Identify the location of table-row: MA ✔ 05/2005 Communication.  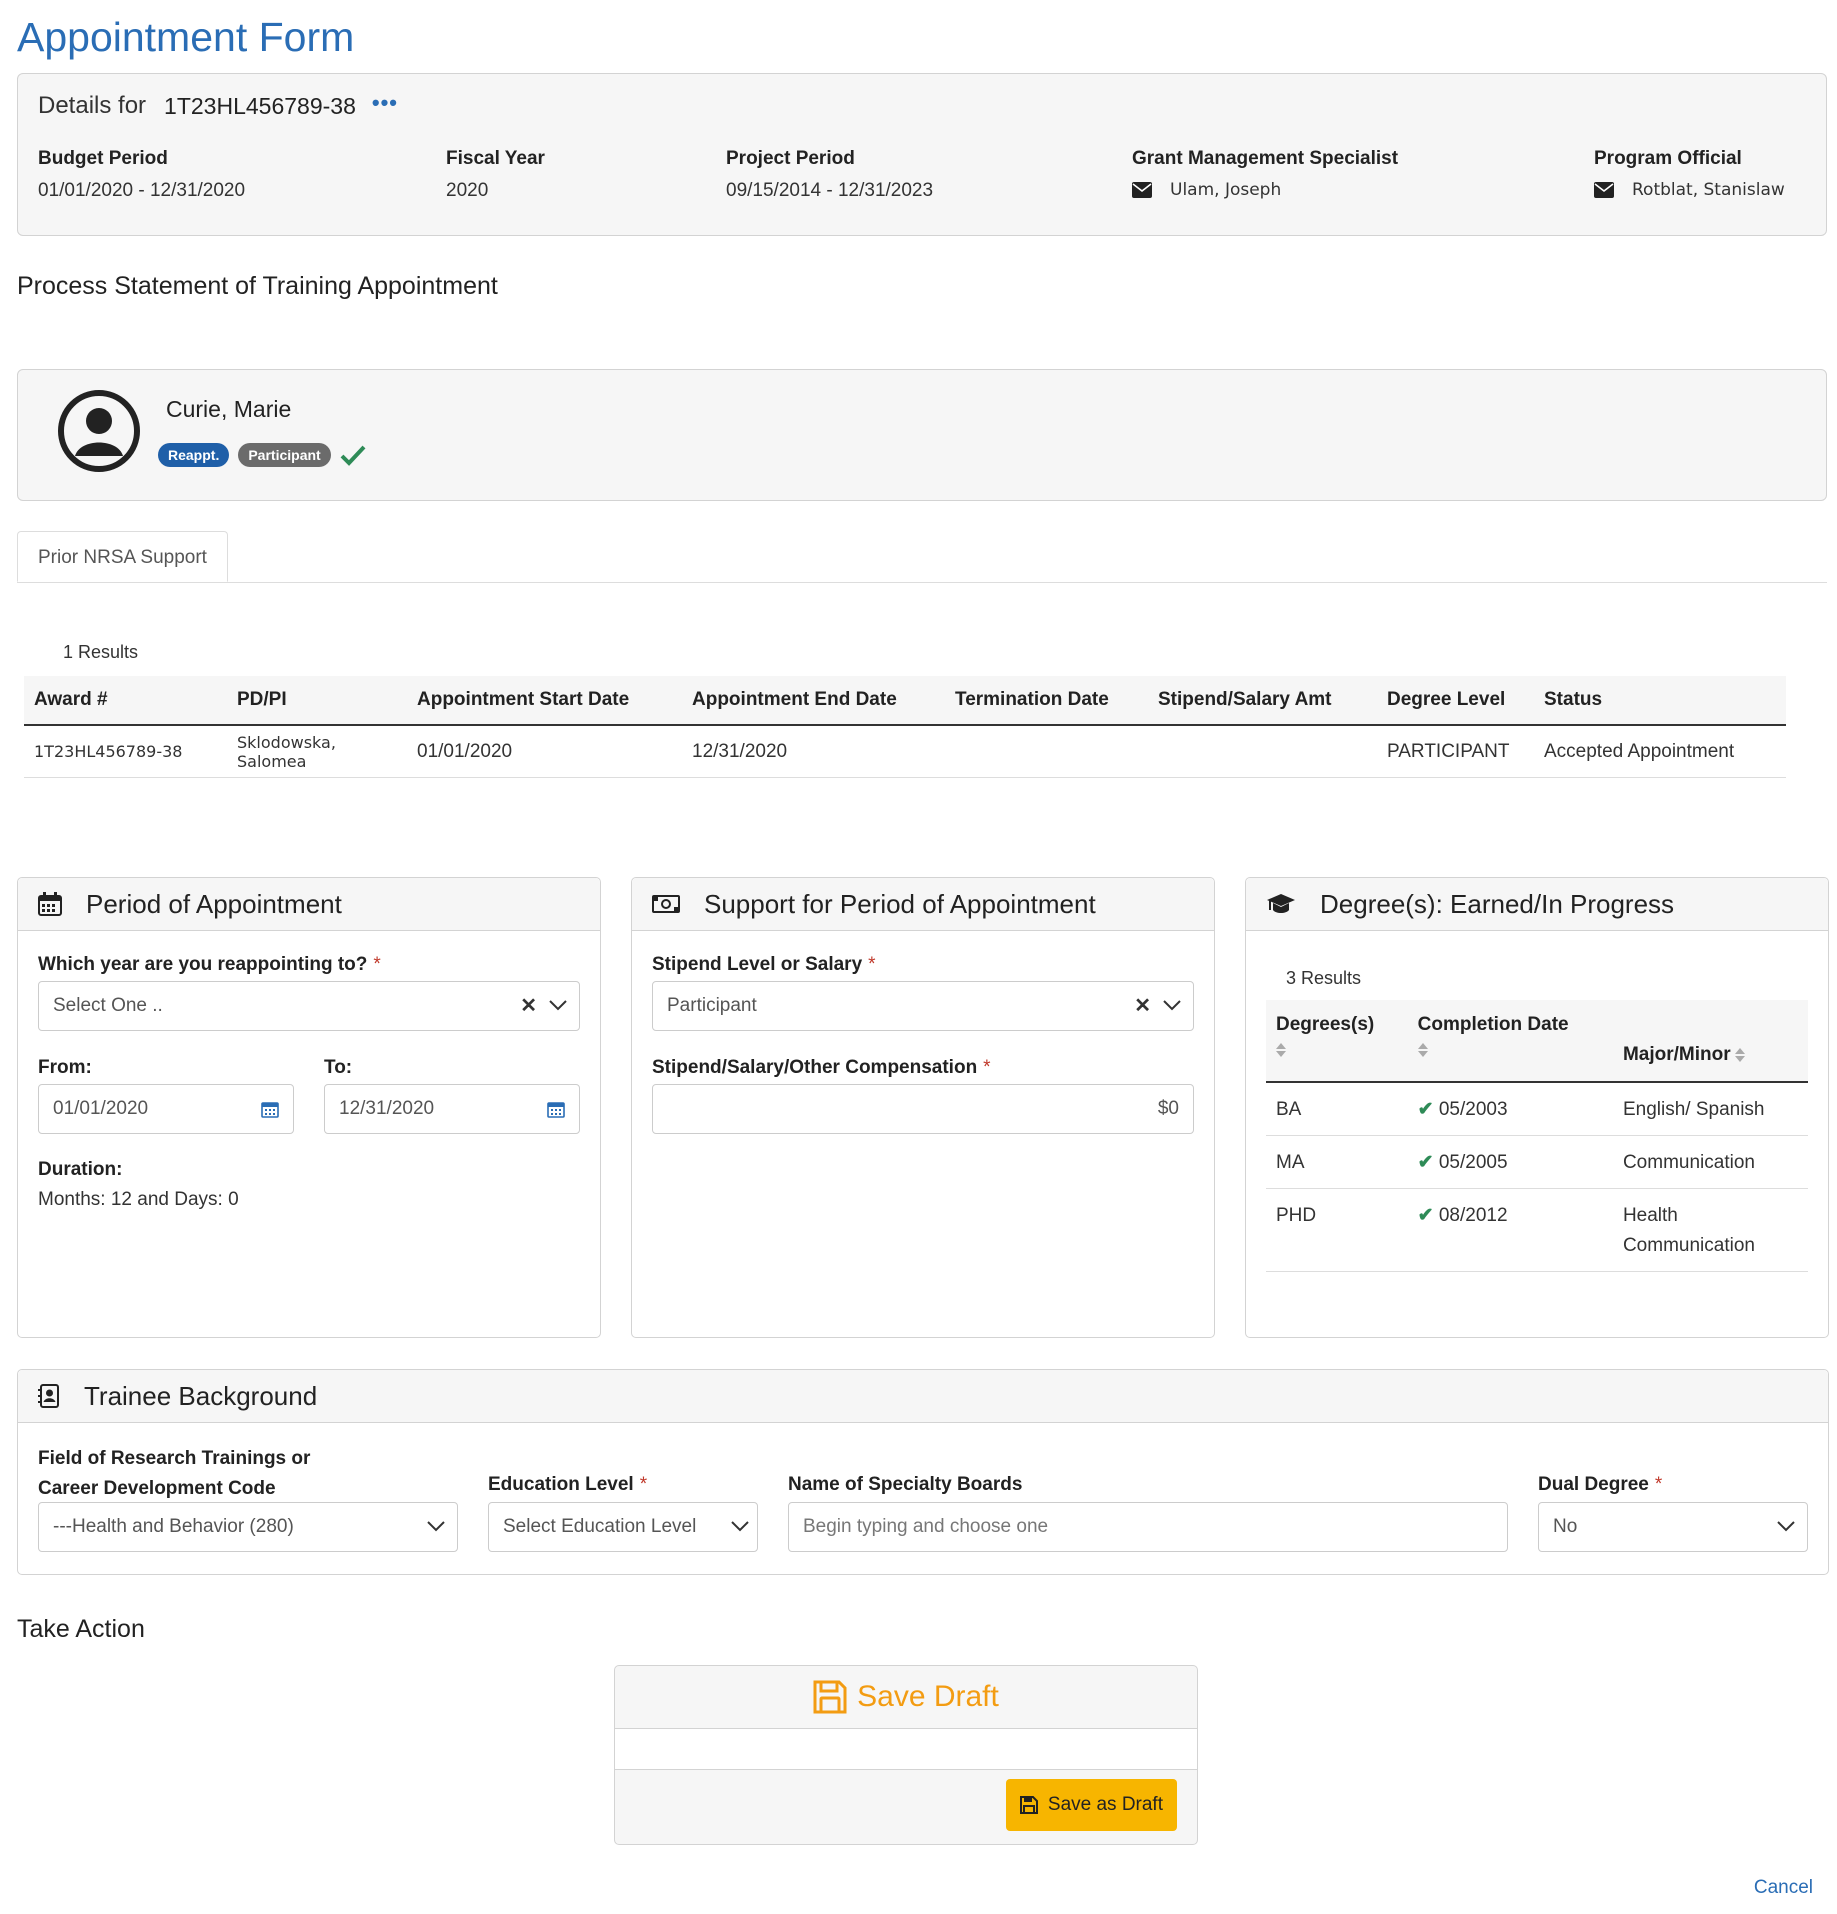
(1537, 1162).